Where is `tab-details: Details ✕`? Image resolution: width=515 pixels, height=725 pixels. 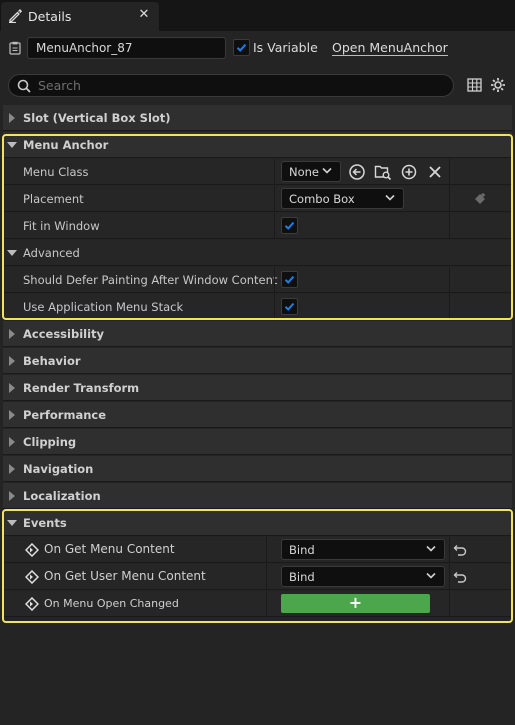 tab-details: Details ✕ is located at coordinates (80, 16).